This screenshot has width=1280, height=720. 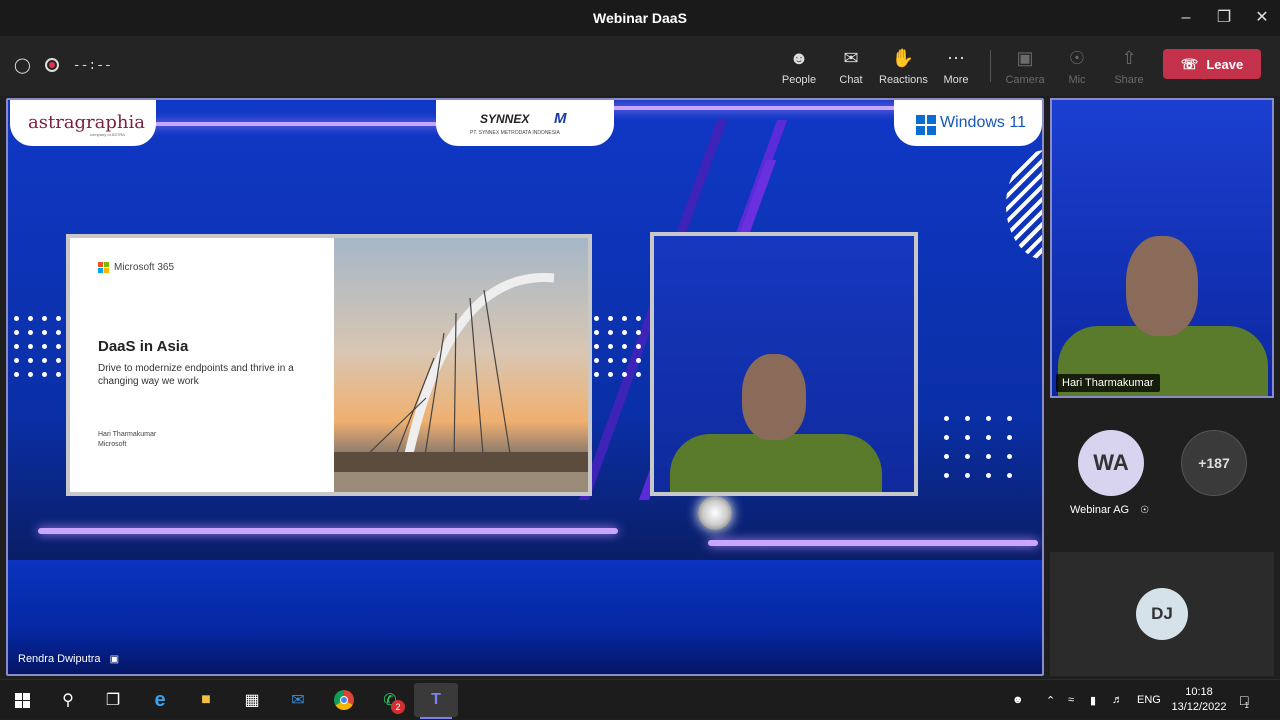 I want to click on participant-head, so click(x=1162, y=286).